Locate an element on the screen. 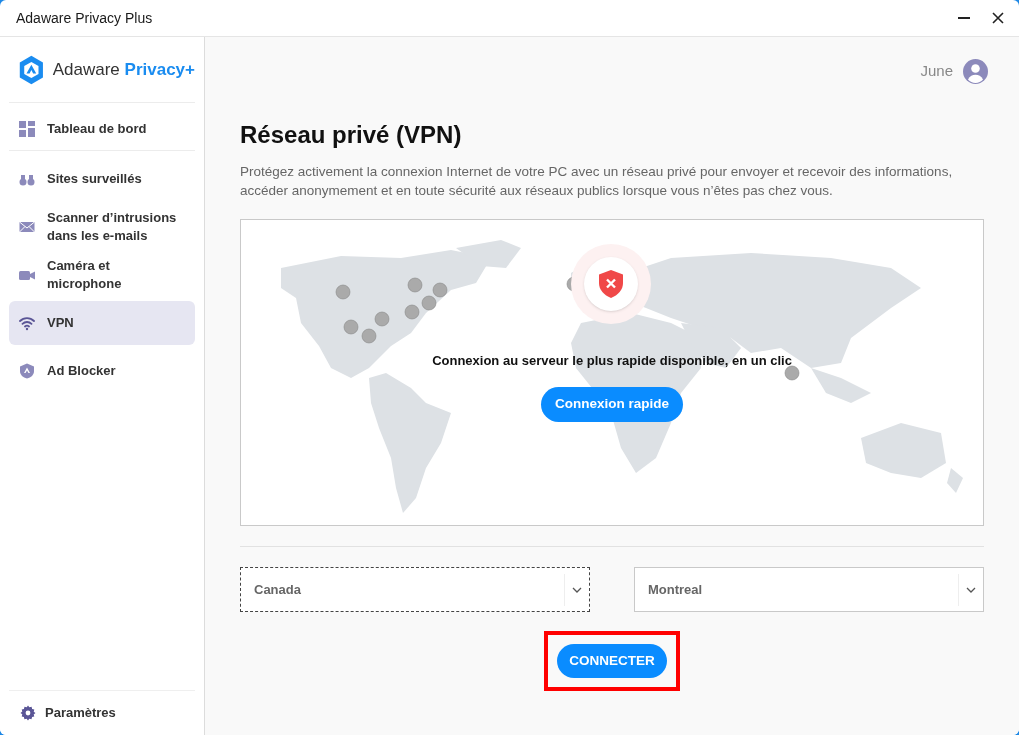  dashboard-icon is located at coordinates (27, 128).